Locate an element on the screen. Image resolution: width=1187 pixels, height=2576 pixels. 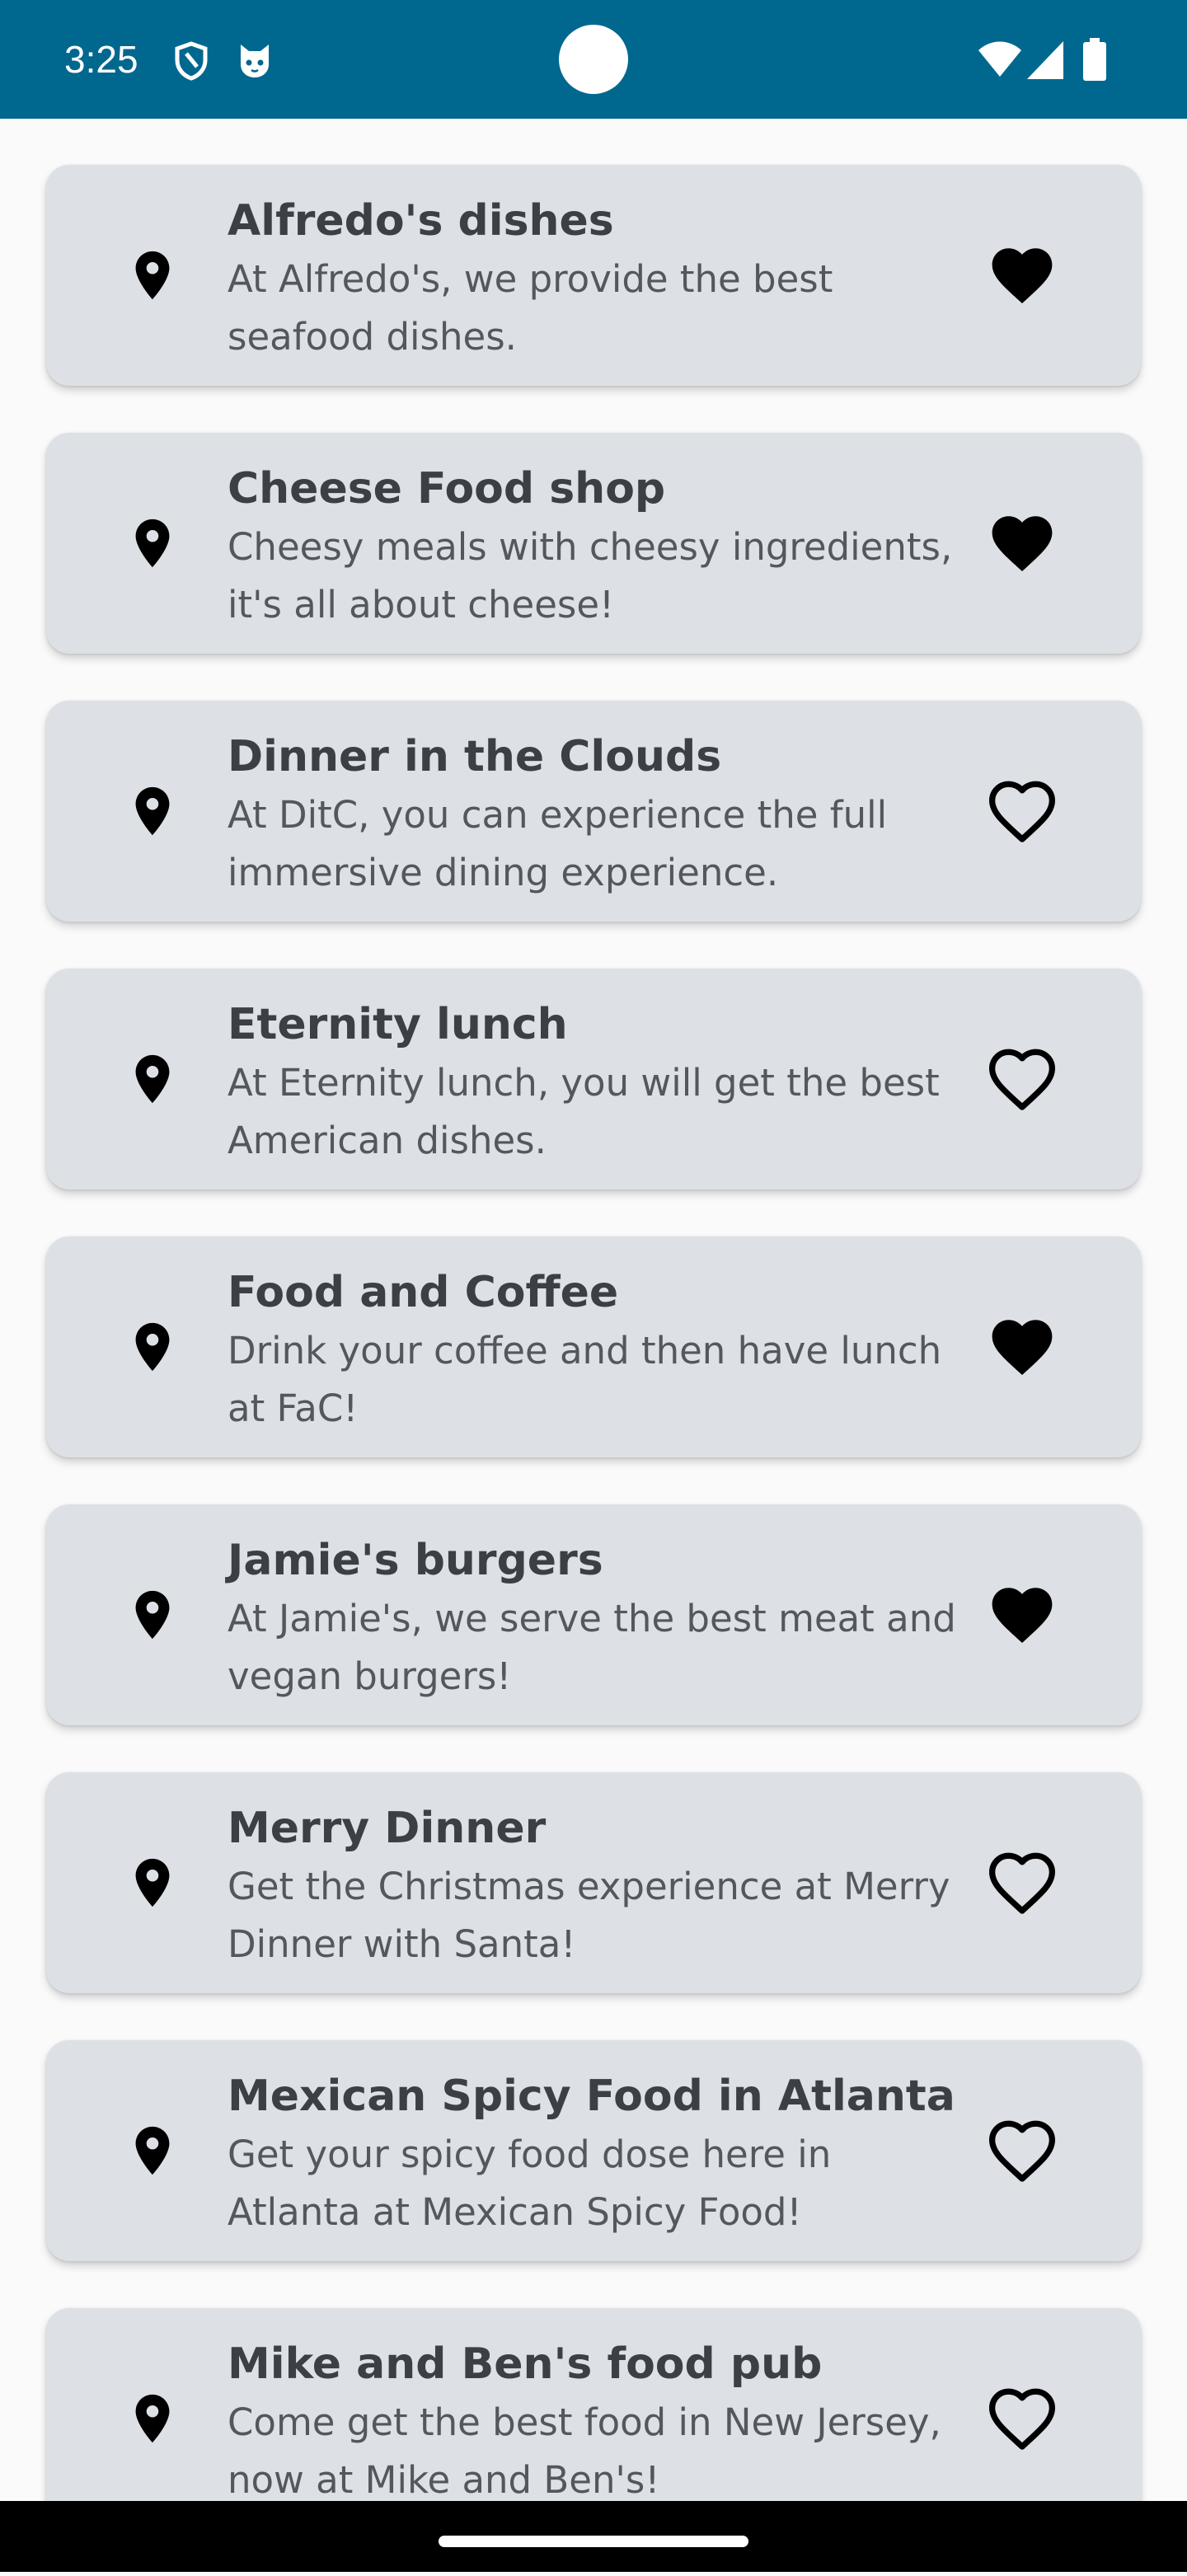
restaurant-name: Eternity lunch is located at coordinates (398, 1025).